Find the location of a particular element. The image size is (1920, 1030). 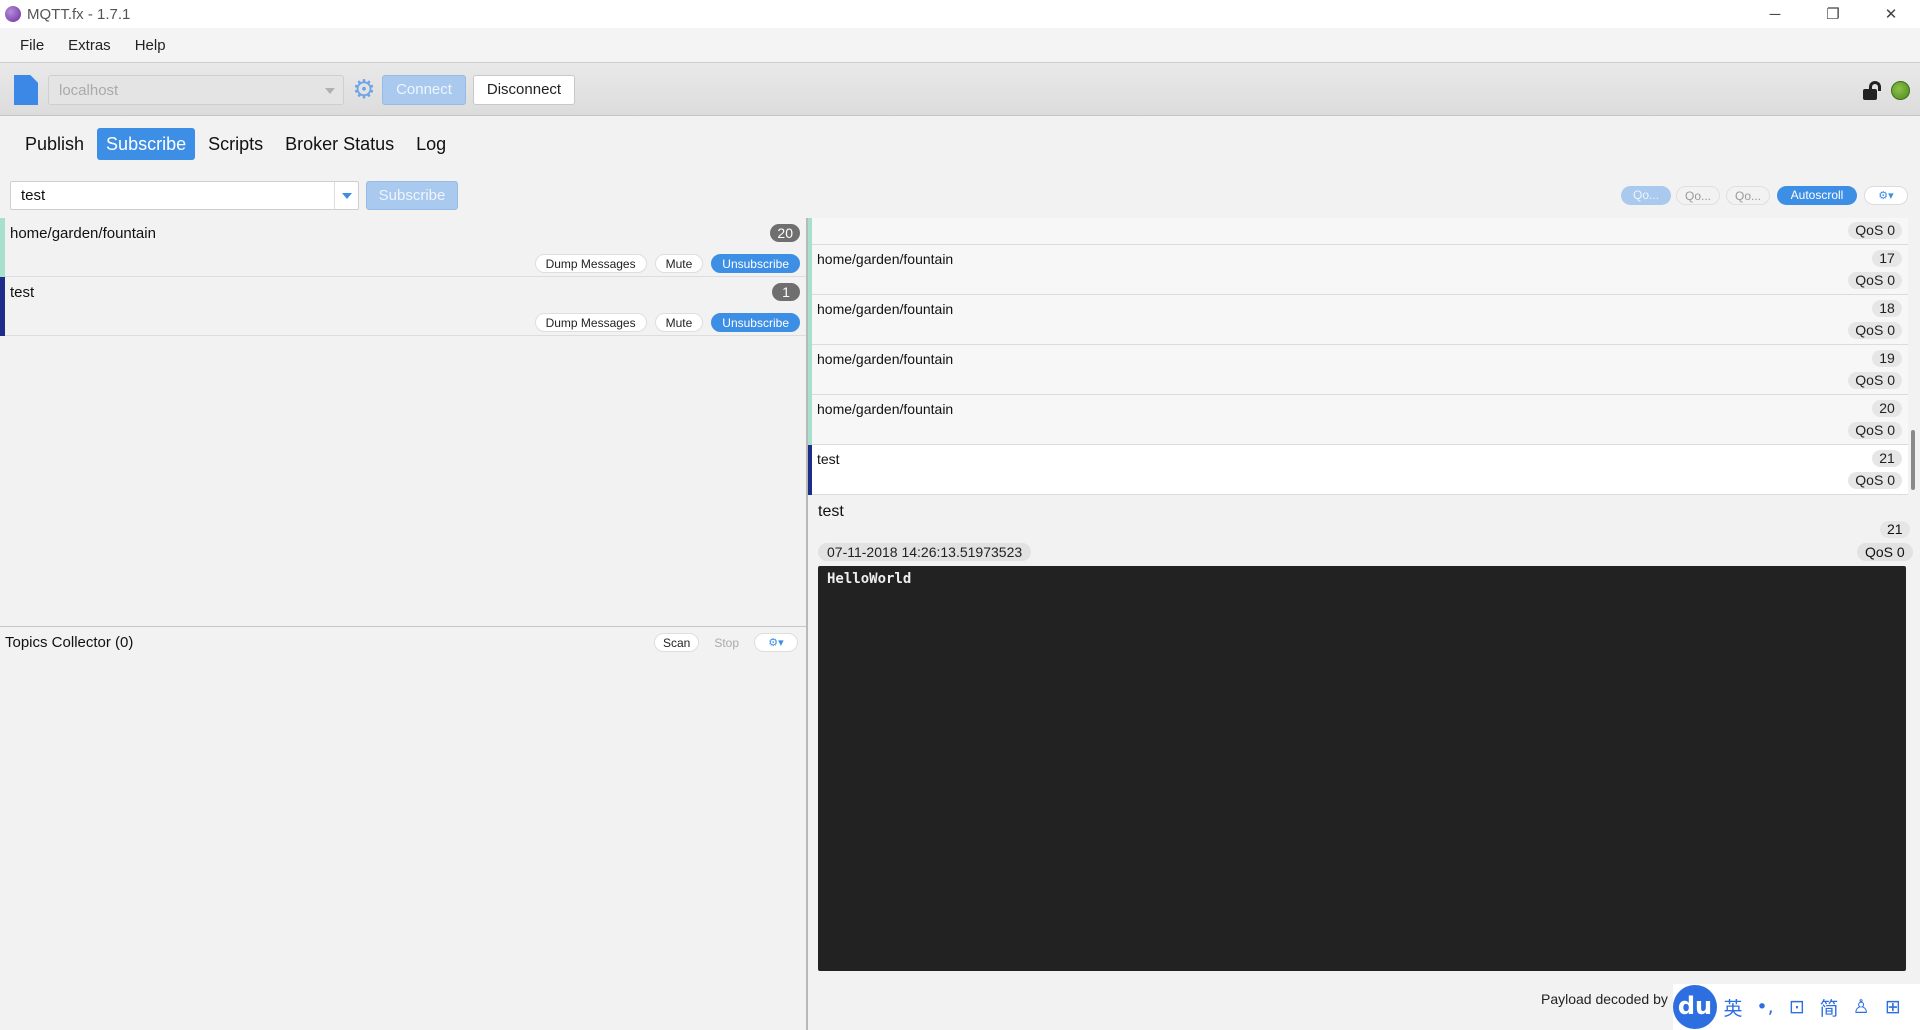

topics-collector-title: Topics Collector (0) is located at coordinates (69, 642).